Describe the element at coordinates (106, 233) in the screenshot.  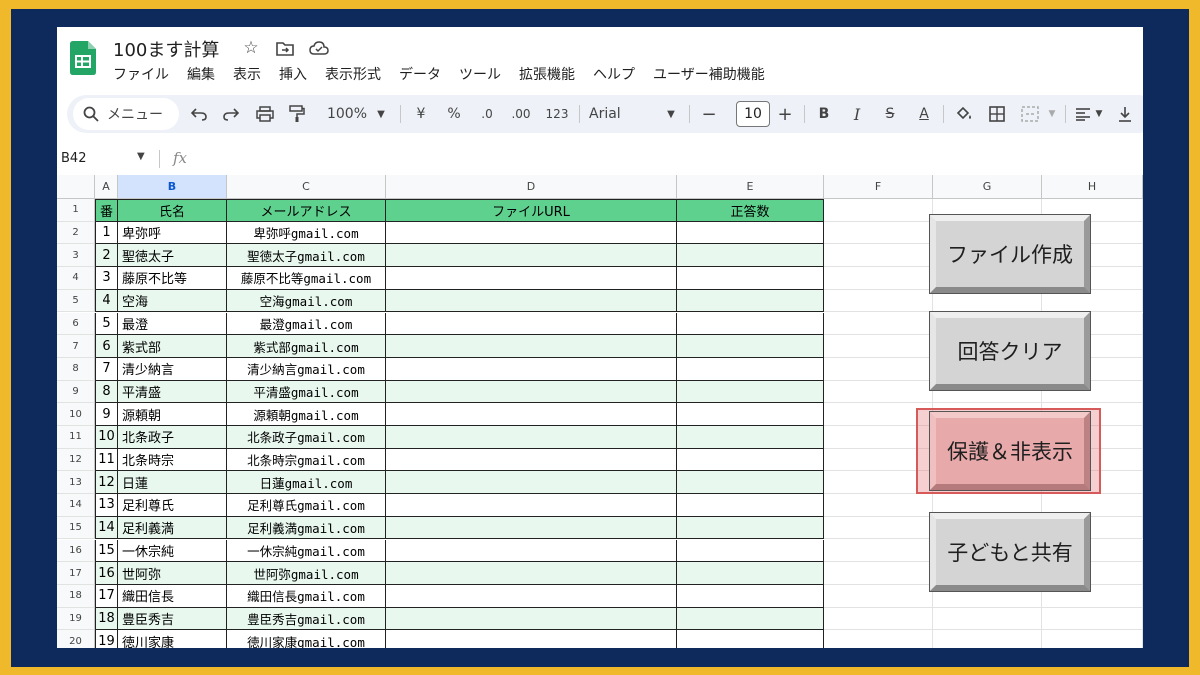
I see `number-cell: 1` at that location.